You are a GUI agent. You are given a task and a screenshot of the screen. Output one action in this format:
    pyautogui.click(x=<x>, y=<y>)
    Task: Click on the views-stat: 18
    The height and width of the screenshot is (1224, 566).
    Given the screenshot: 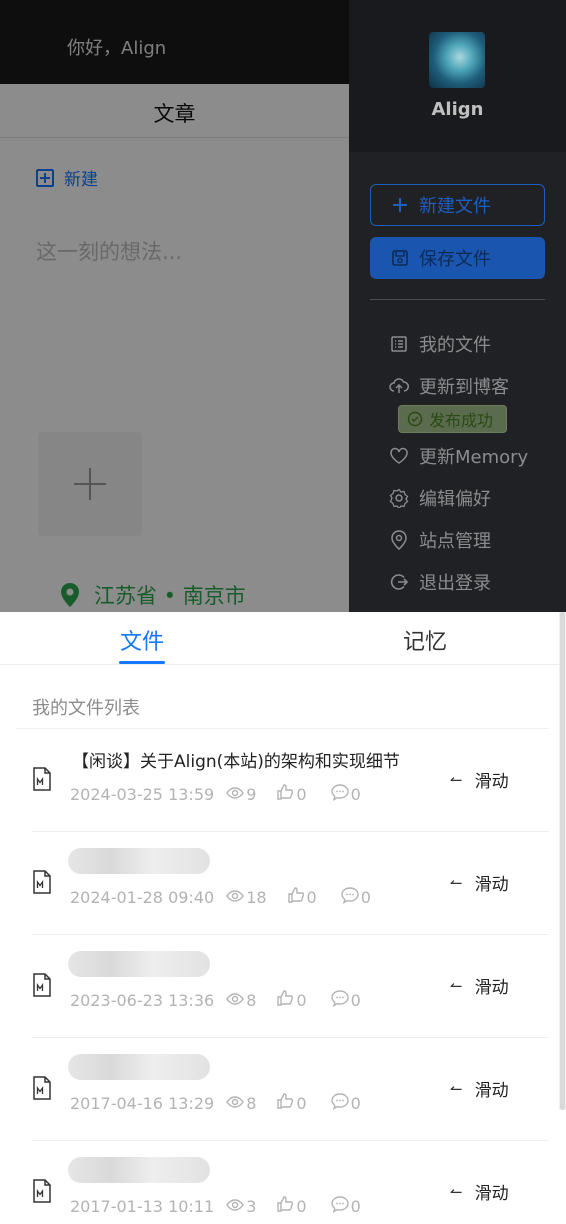 What is the action you would take?
    pyautogui.click(x=246, y=897)
    